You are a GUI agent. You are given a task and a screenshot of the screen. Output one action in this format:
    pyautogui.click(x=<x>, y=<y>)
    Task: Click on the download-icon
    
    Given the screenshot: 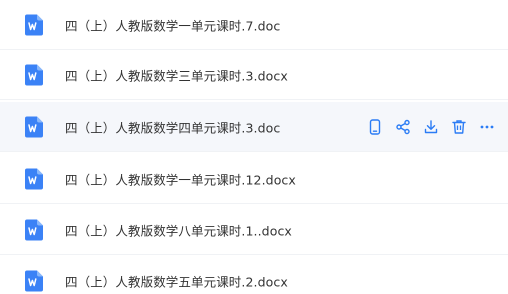 What is the action you would take?
    pyautogui.click(x=431, y=127)
    